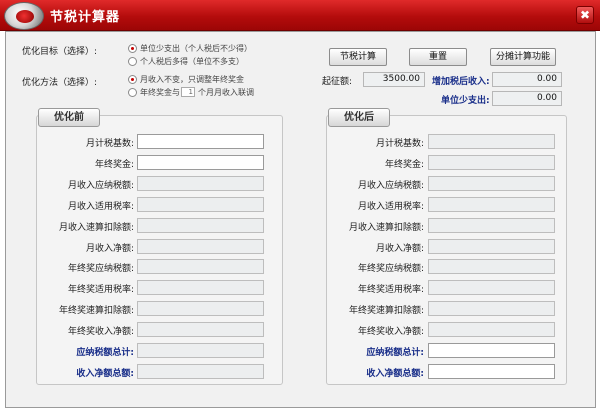 The height and width of the screenshot is (411, 600). Describe the element at coordinates (438, 57) in the screenshot. I see `reset-button: 重置` at that location.